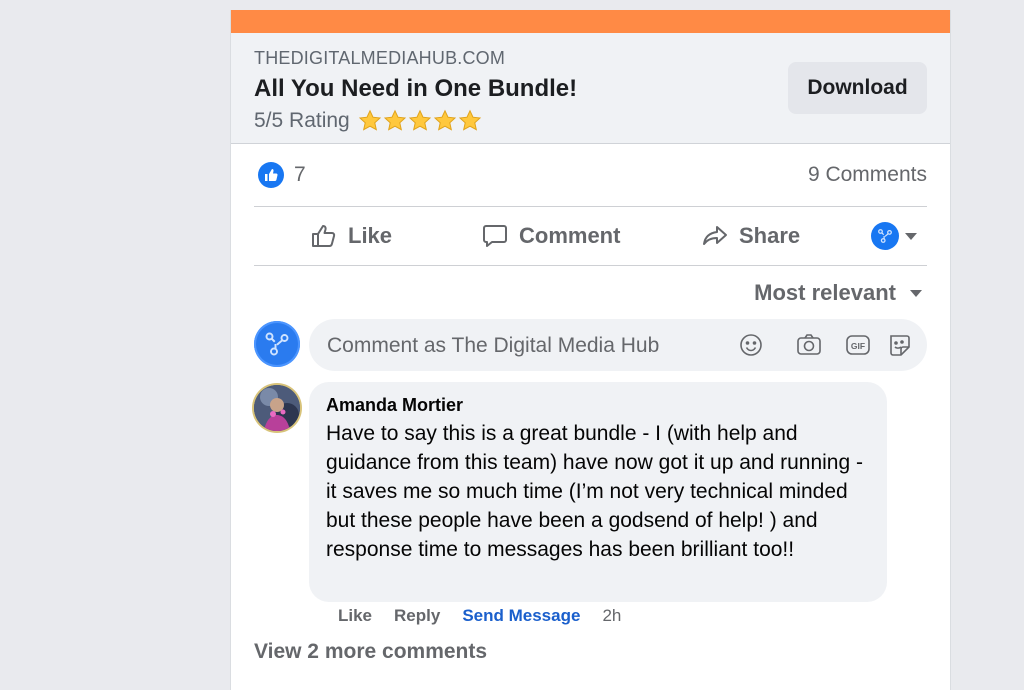 The image size is (1024, 690). Describe the element at coordinates (590, 176) in the screenshot. I see `reactions-summary: 7 9 Comments` at that location.